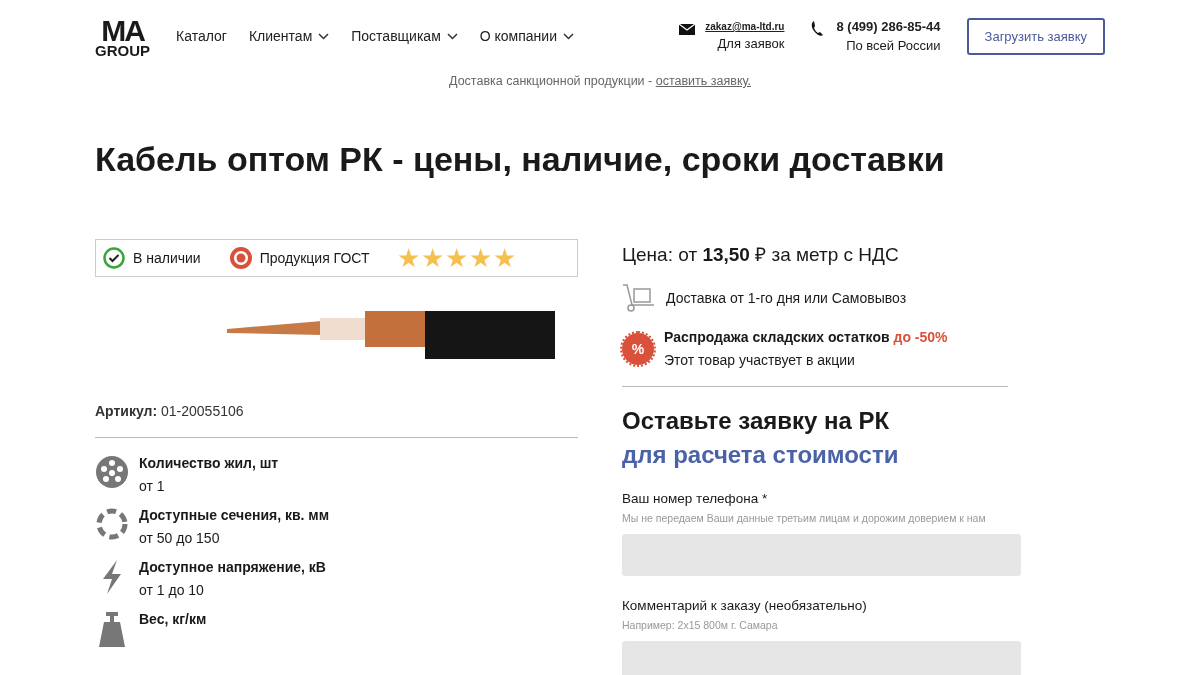 The width and height of the screenshot is (1200, 675). What do you see at coordinates (761, 455) in the screenshot?
I see `form-subtitle: для расчета стоимости` at bounding box center [761, 455].